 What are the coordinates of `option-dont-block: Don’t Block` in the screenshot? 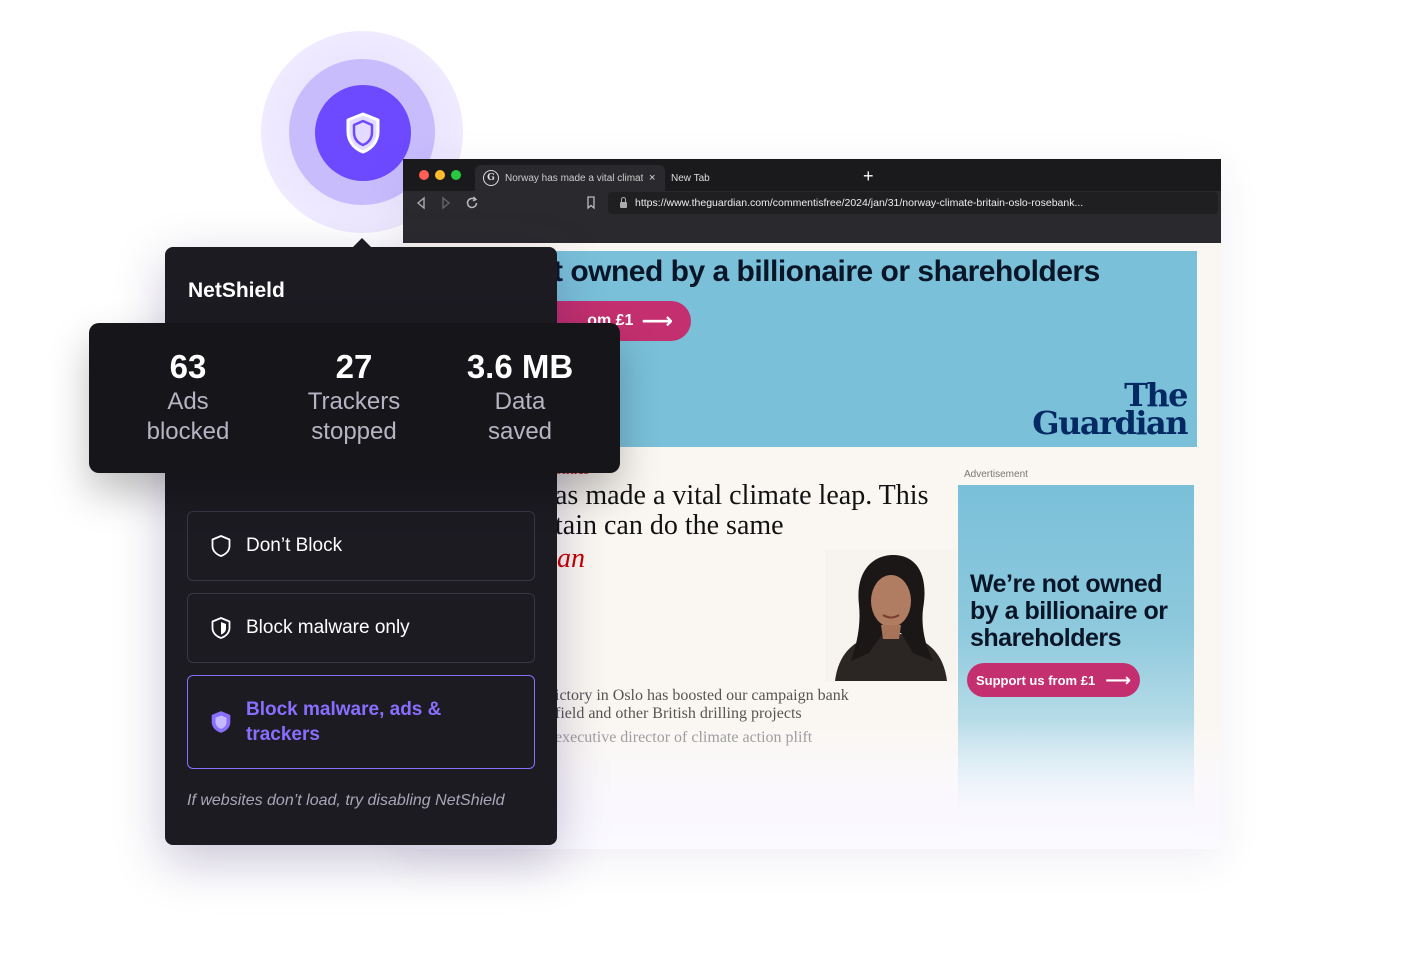 It's located at (361, 546).